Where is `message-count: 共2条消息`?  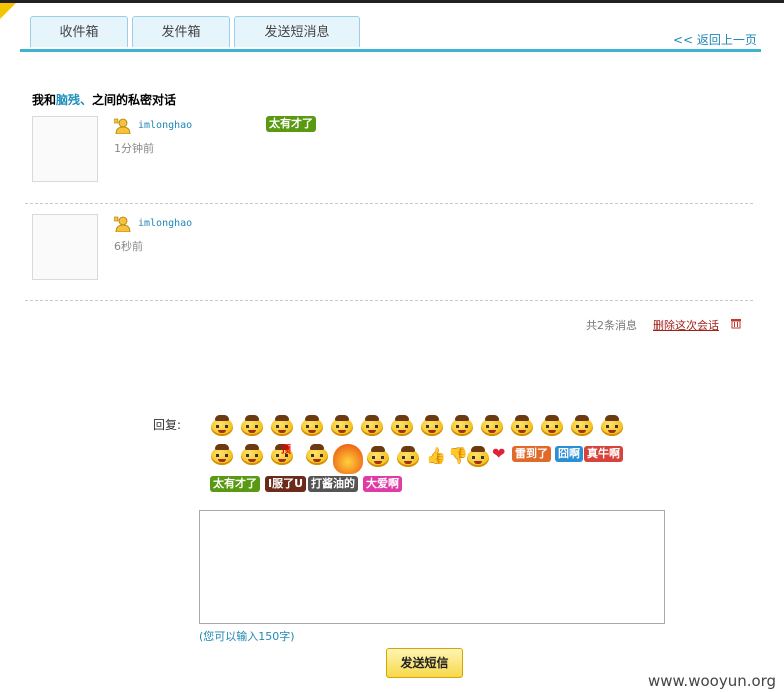 message-count: 共2条消息 is located at coordinates (611, 325).